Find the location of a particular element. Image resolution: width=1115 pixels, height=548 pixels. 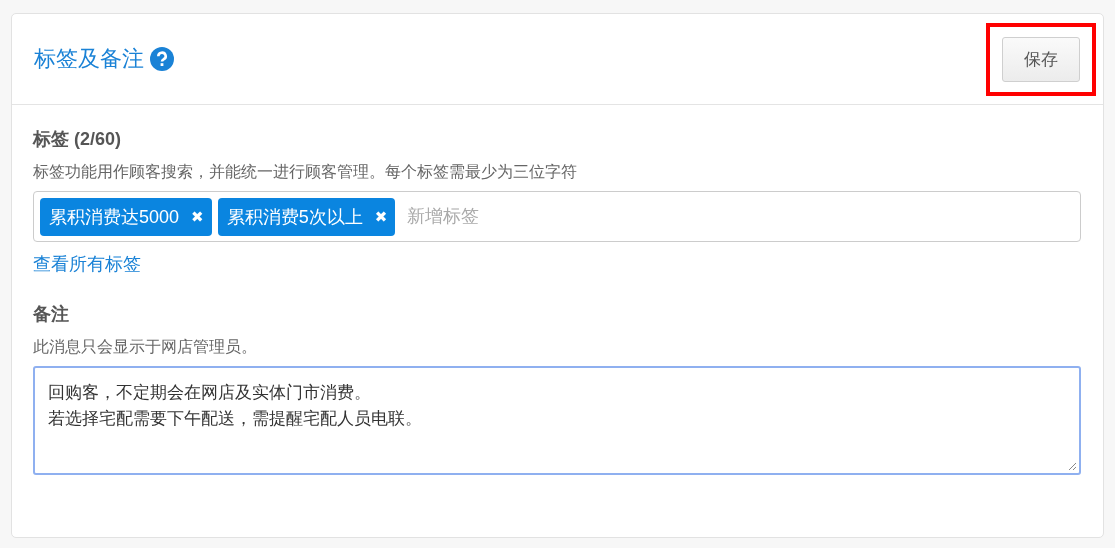

section-label: 标签 (2/60) is located at coordinates (78, 139).